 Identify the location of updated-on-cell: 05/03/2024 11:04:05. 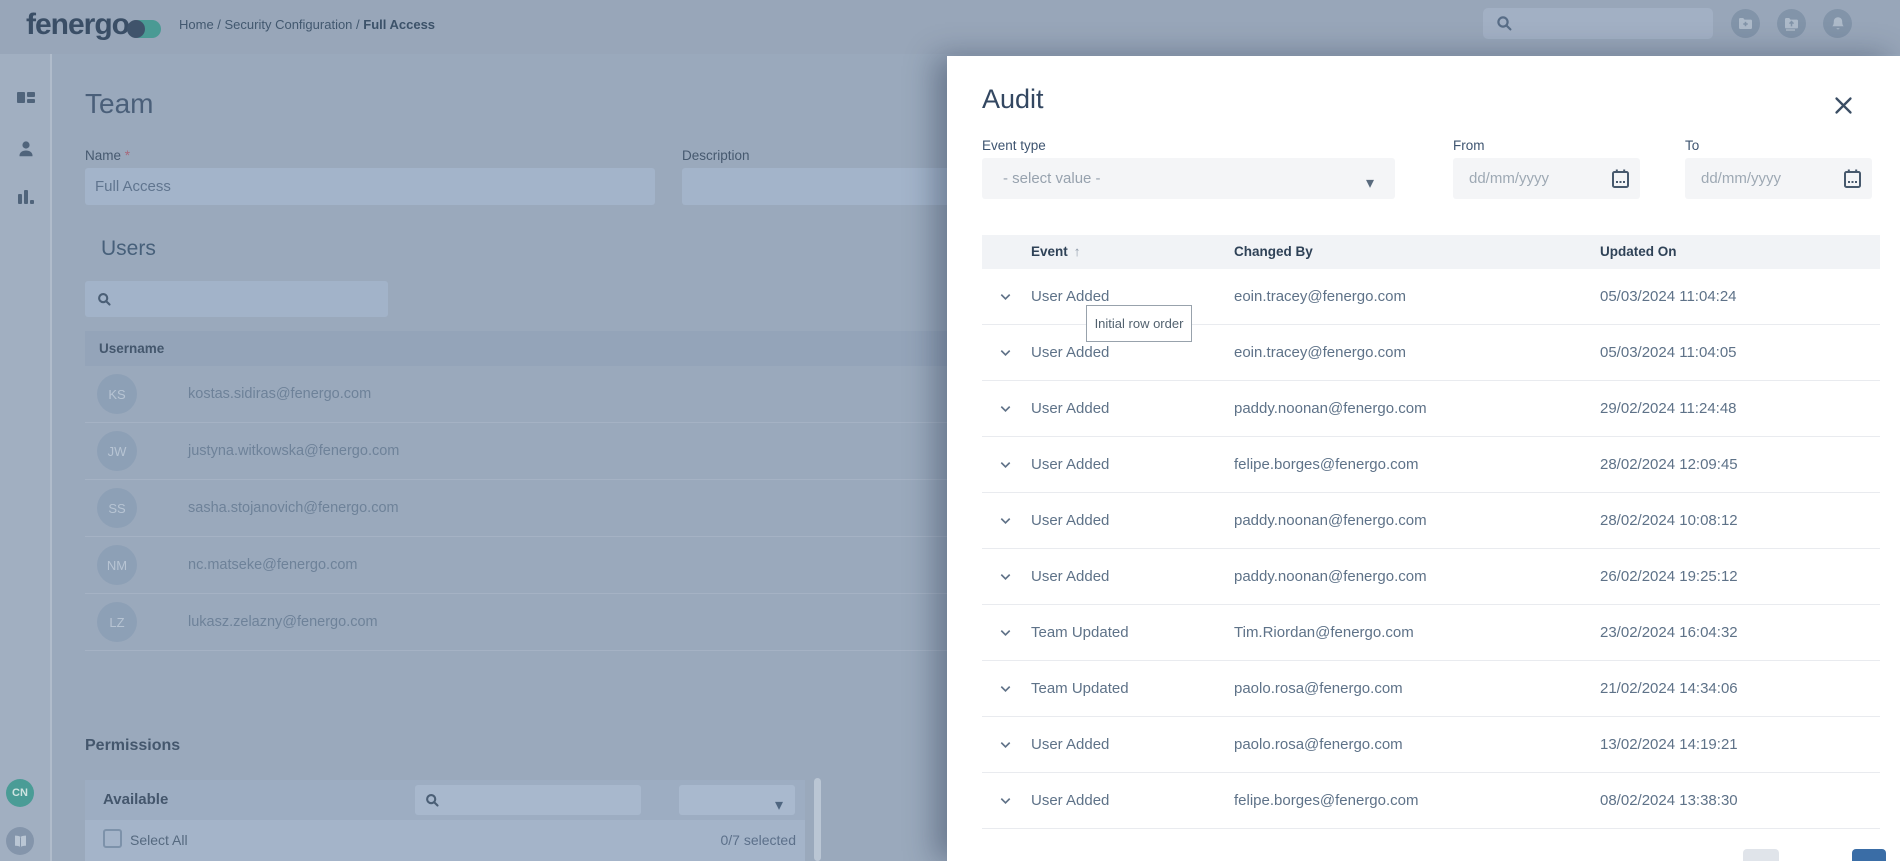
(1668, 352).